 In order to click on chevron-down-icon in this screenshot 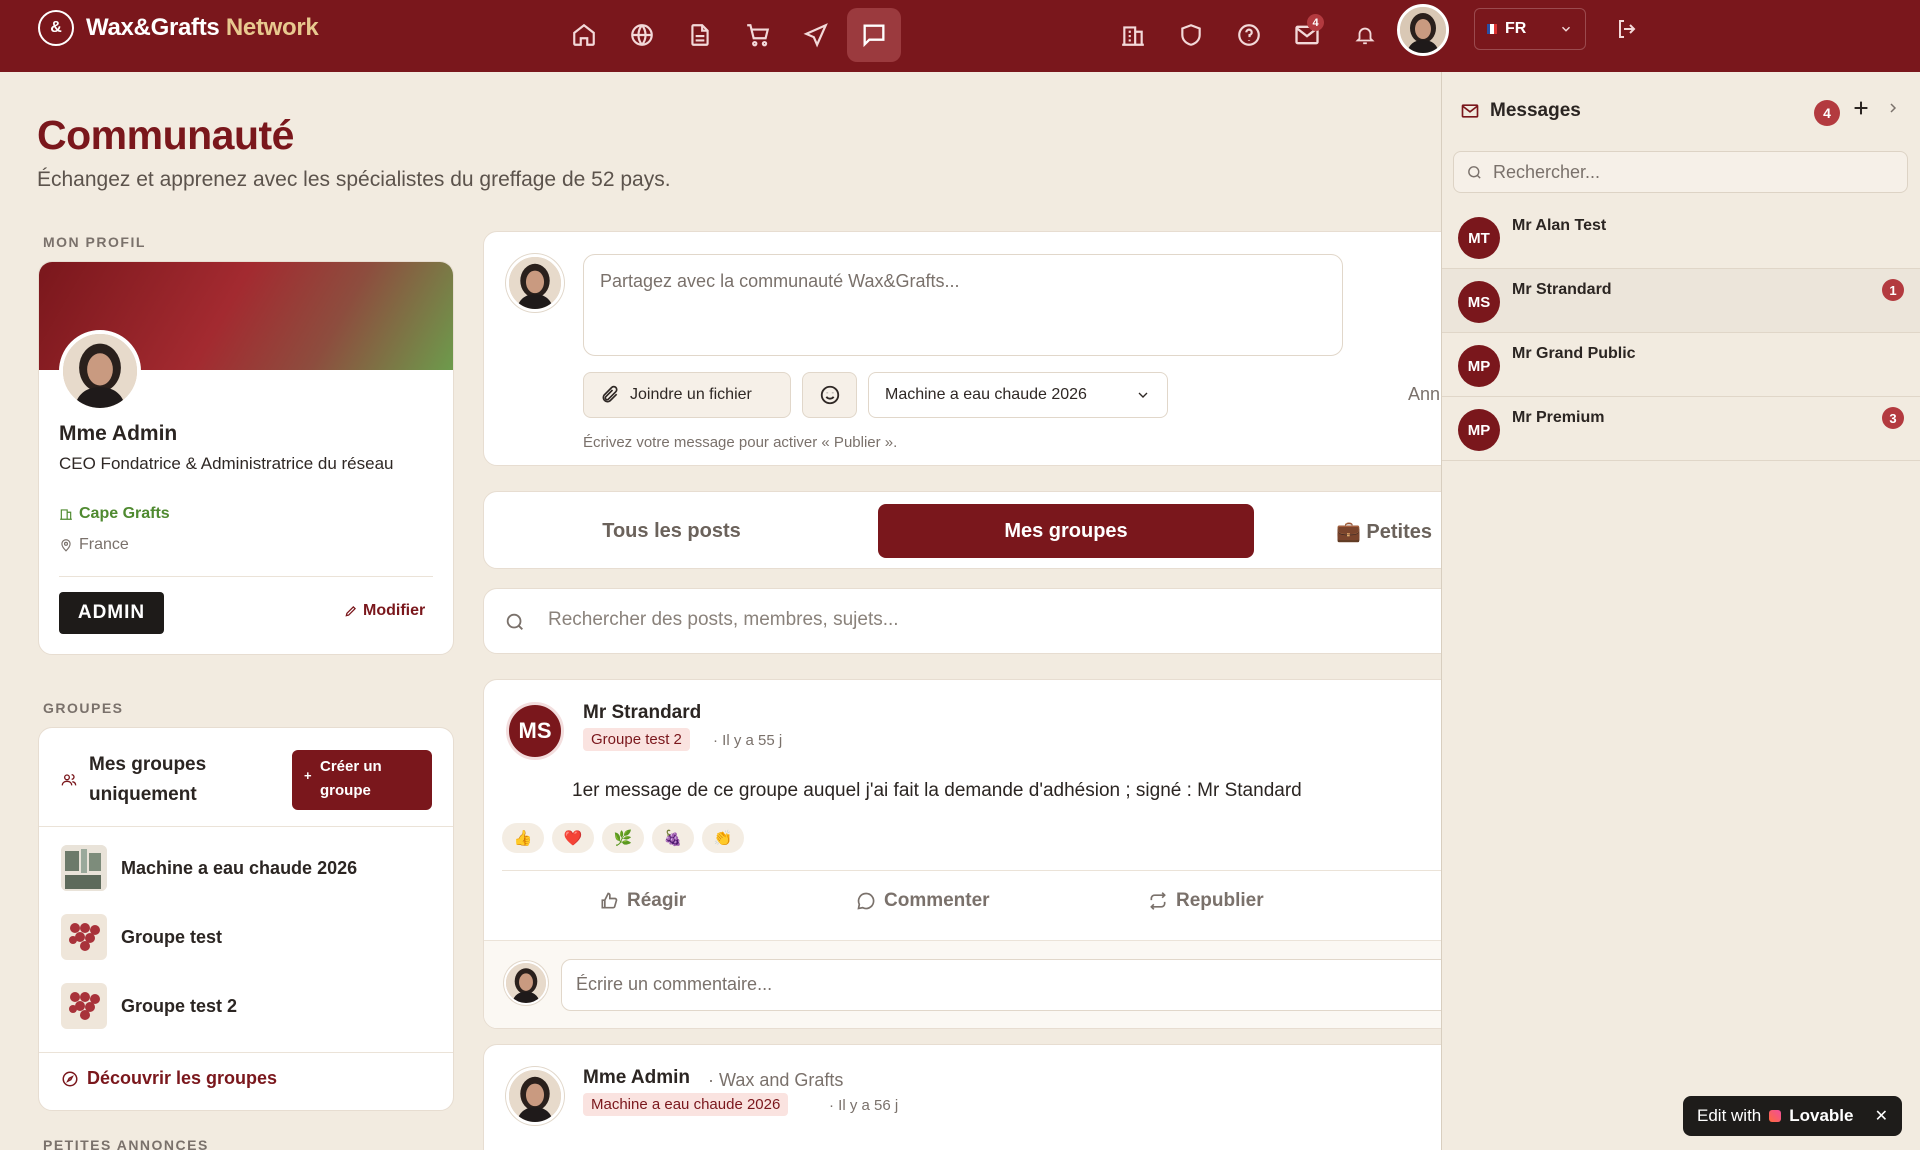, I will do `click(1143, 395)`.